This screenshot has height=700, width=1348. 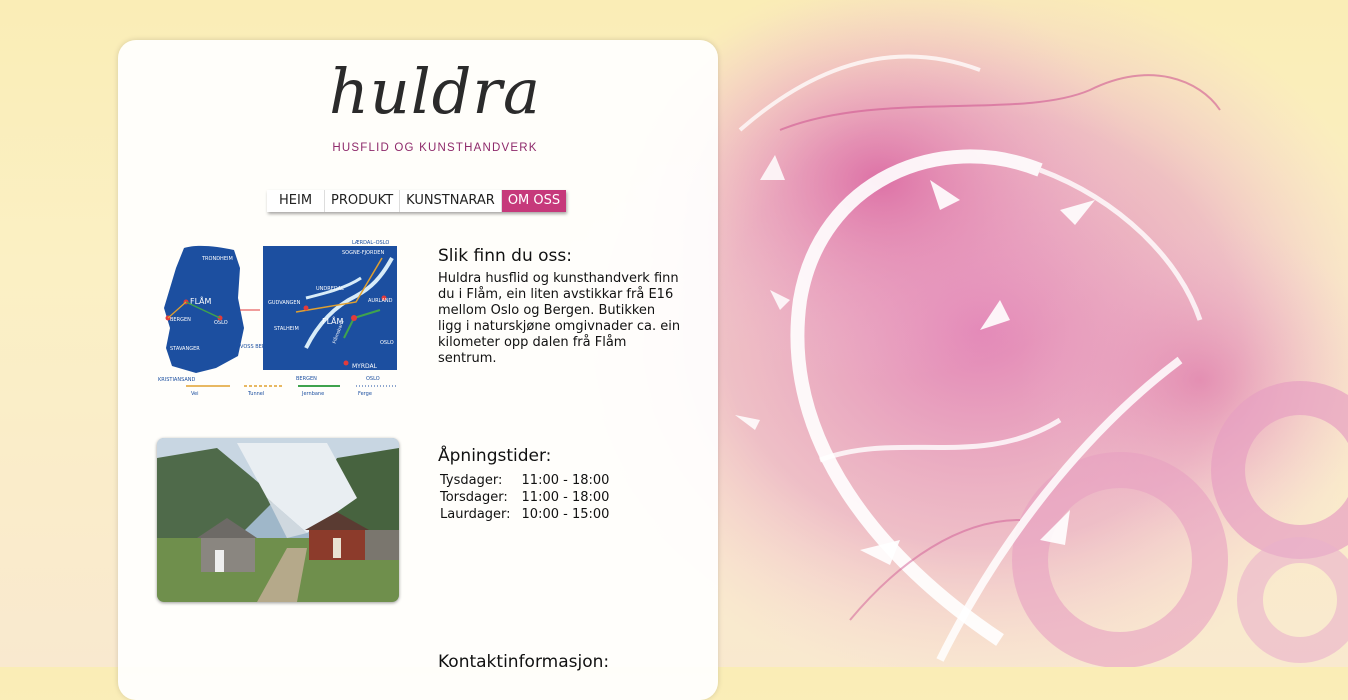 I want to click on map-label-flam-left: FLÅM, so click(x=201, y=300).